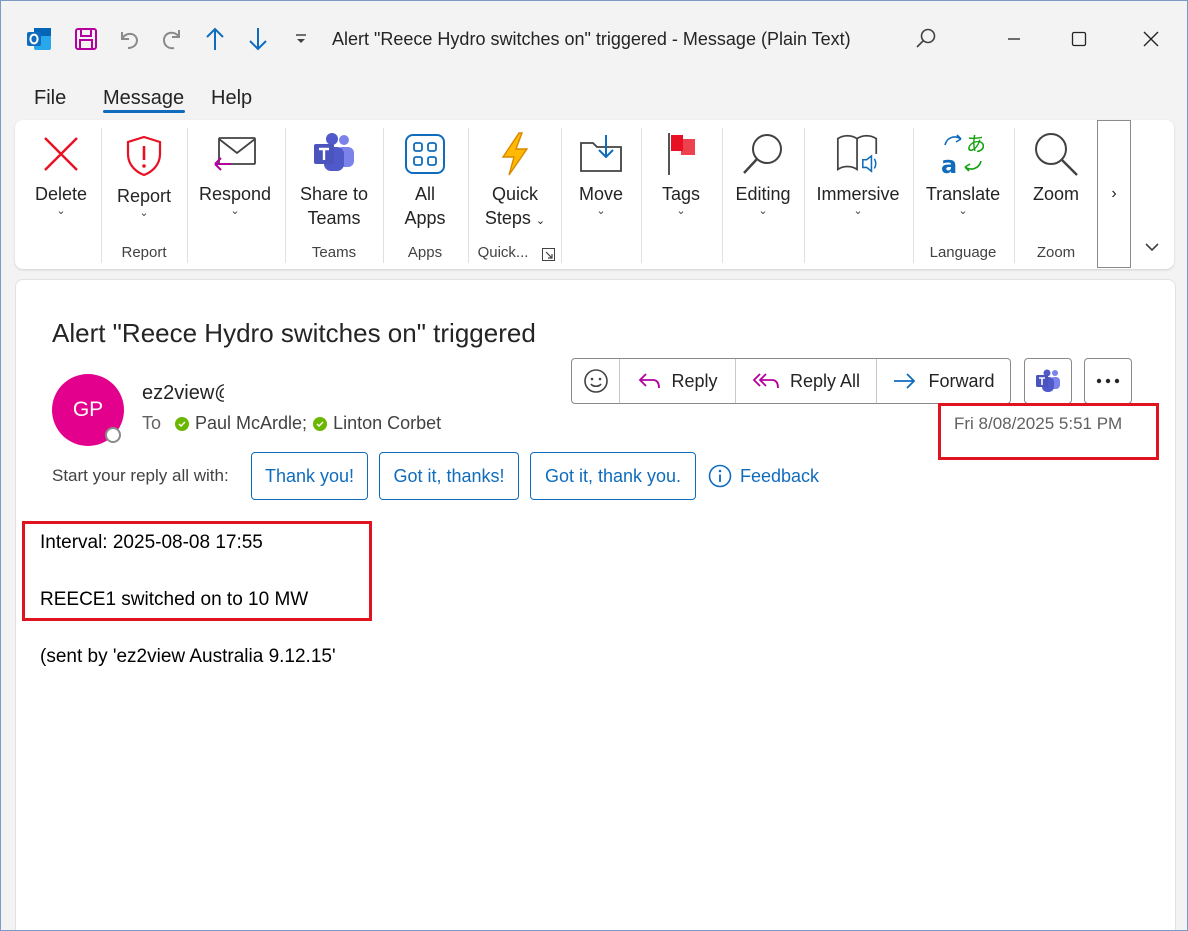 This screenshot has height=931, width=1188. Describe the element at coordinates (425, 206) in the screenshot. I see `all-apps-label: All Apps` at that location.